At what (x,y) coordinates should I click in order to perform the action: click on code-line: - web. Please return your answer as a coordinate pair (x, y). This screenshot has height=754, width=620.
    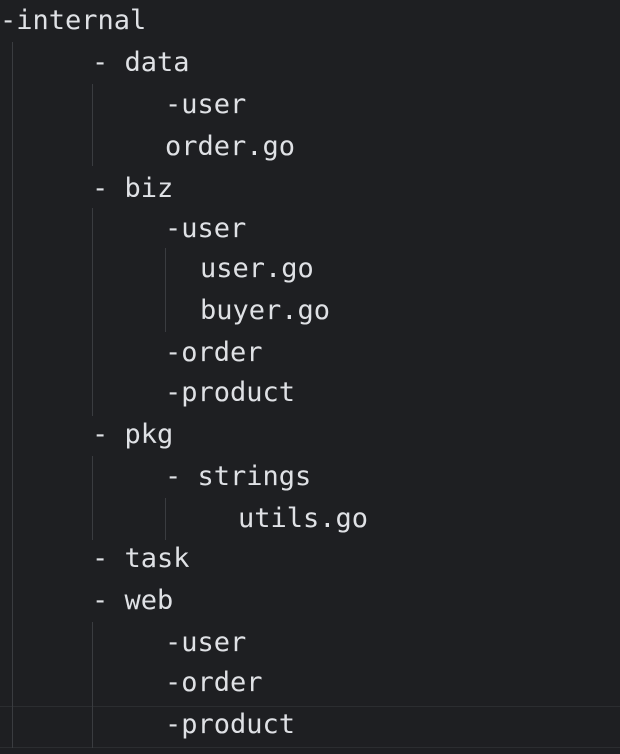
    Looking at the image, I should click on (310, 601).